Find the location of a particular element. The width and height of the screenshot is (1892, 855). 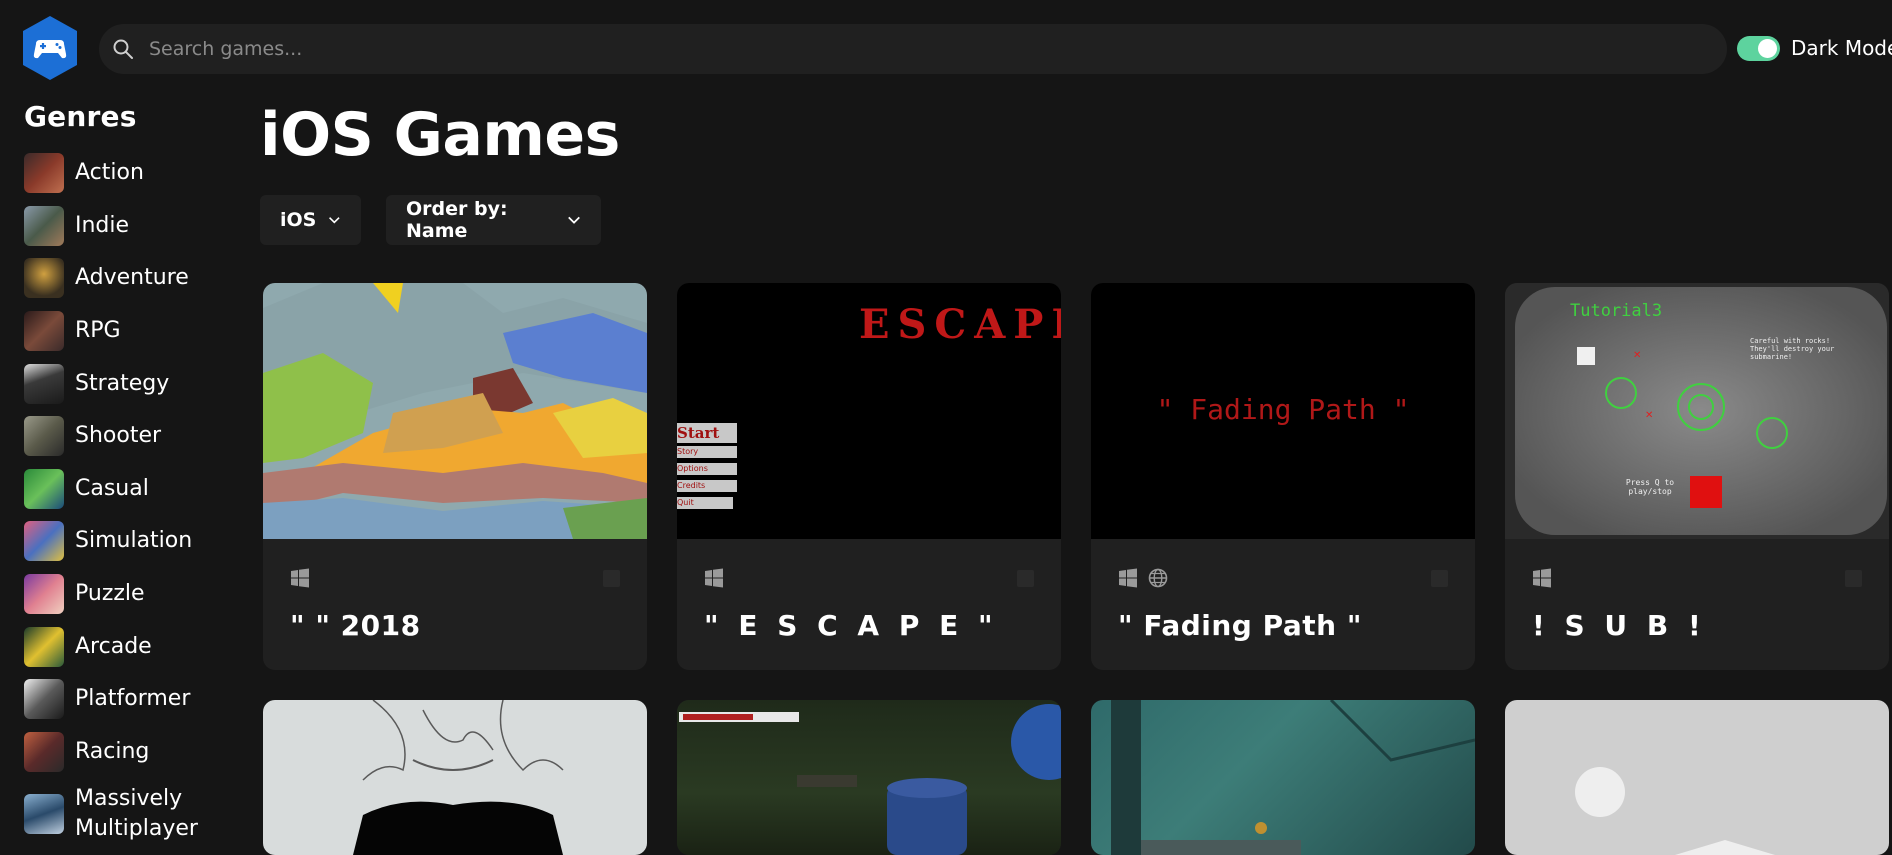

genre-item-casual: Casual is located at coordinates (129, 489).